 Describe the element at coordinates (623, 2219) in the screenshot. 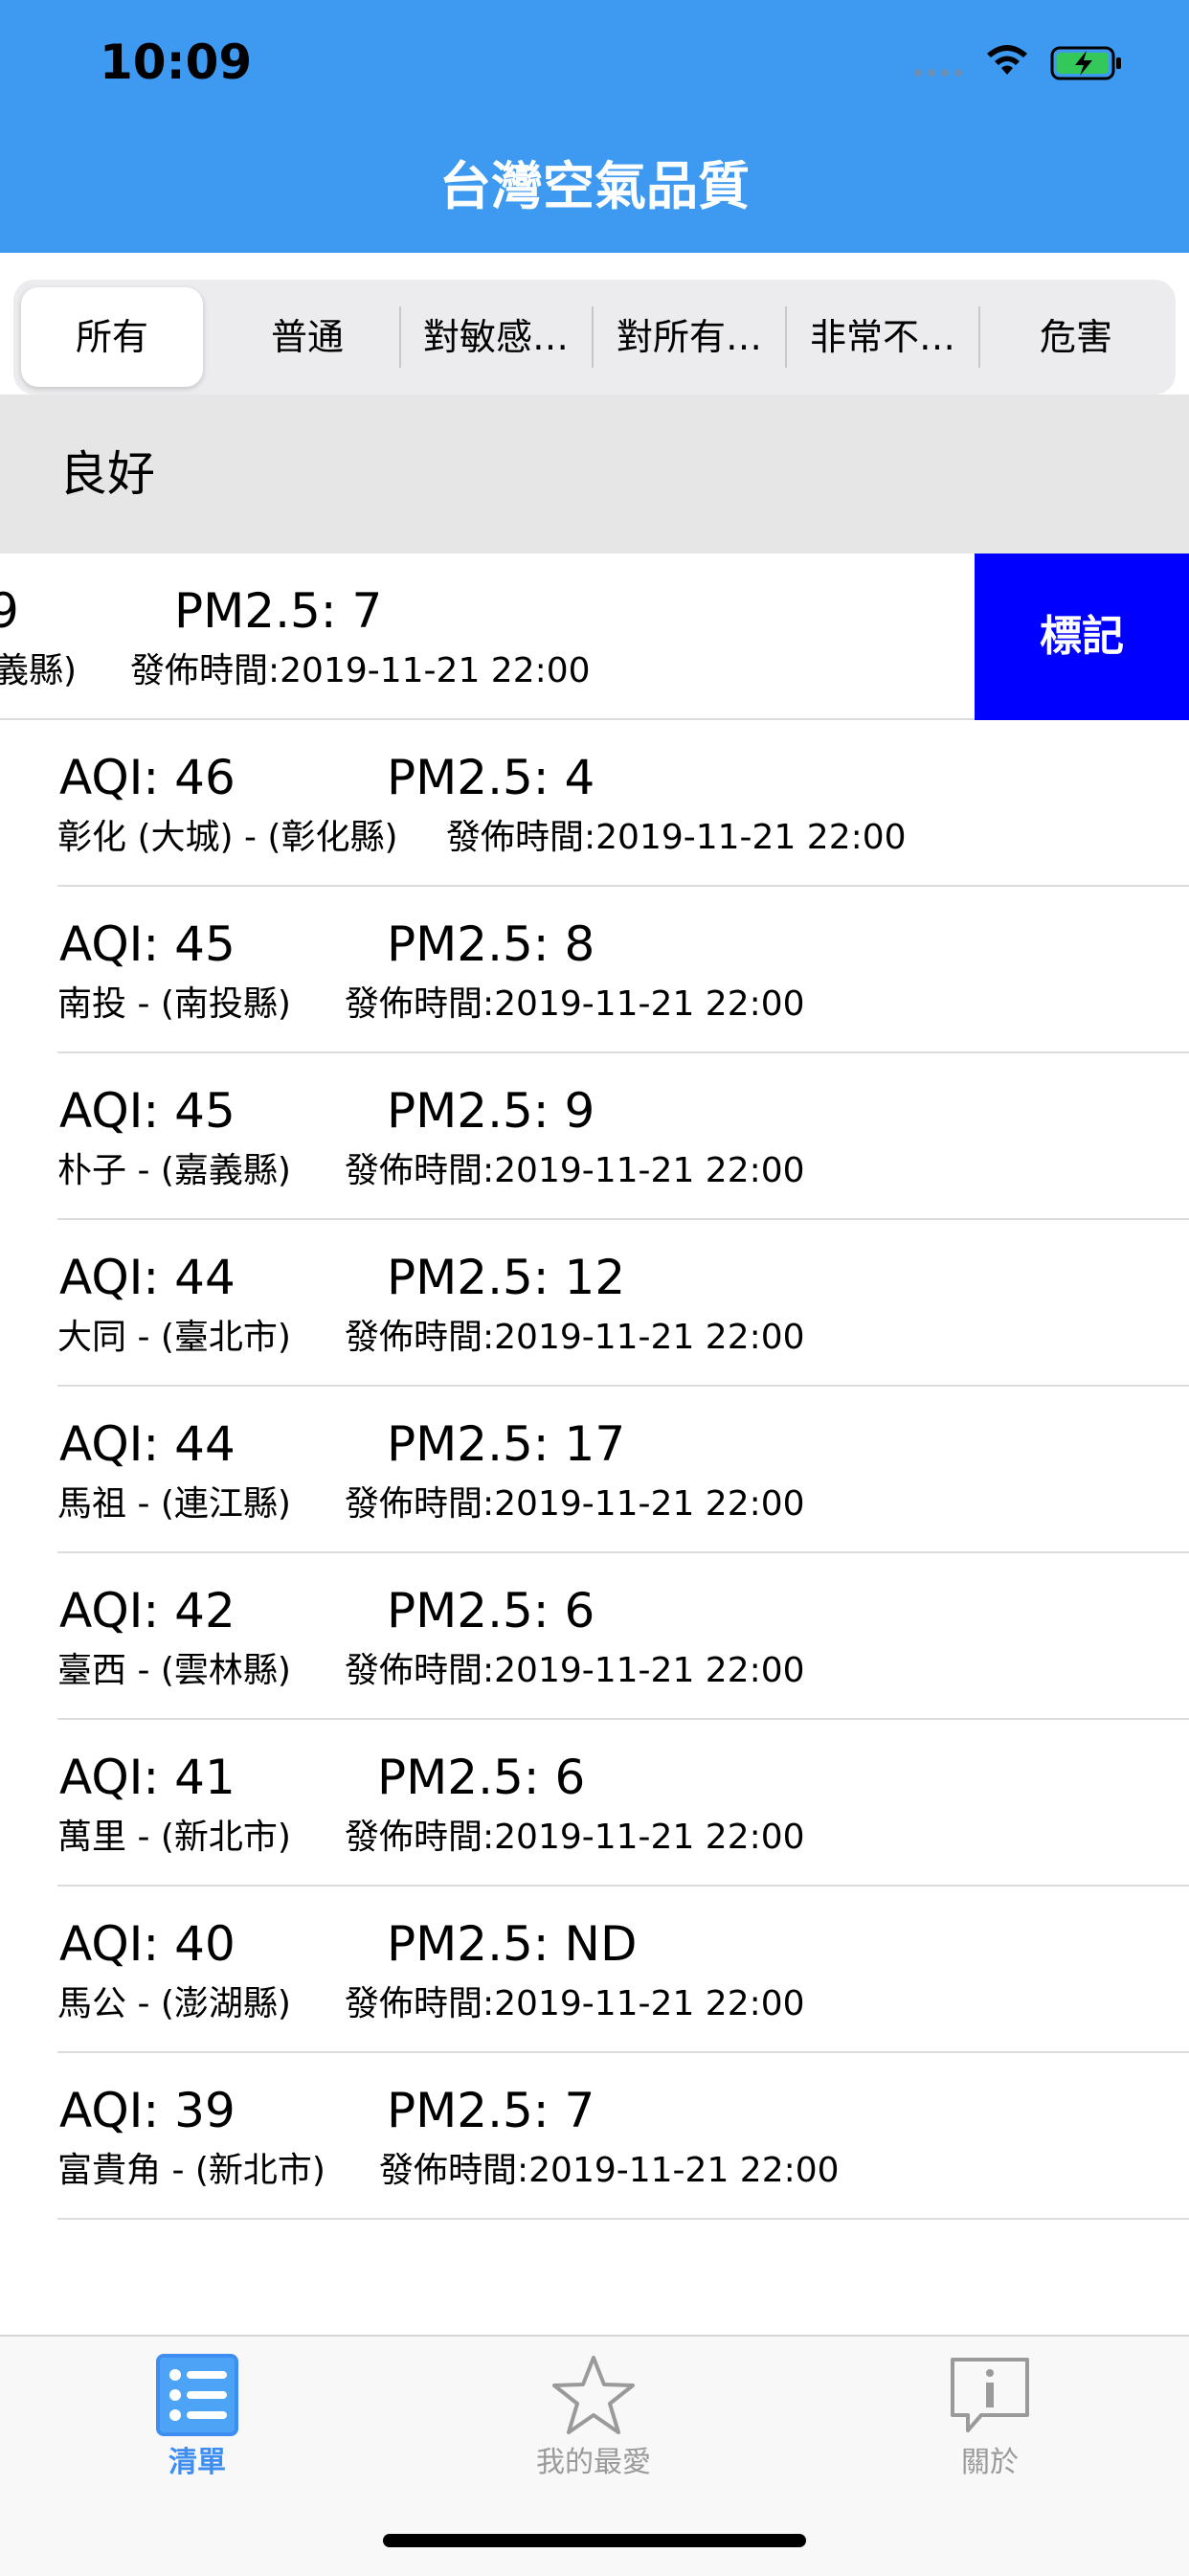

I see `row-separator` at that location.